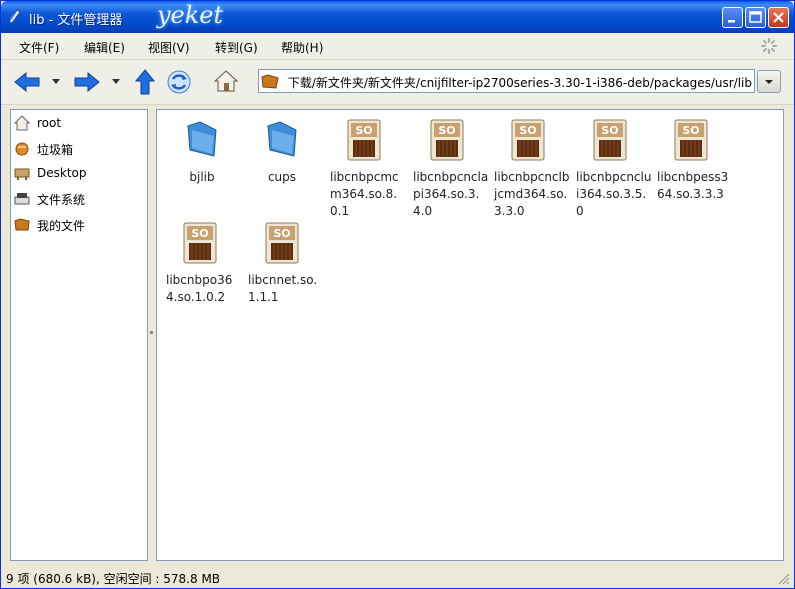 The width and height of the screenshot is (795, 589). What do you see at coordinates (79, 148) in the screenshot?
I see `sidebar-item-trash: 垃圾箱` at bounding box center [79, 148].